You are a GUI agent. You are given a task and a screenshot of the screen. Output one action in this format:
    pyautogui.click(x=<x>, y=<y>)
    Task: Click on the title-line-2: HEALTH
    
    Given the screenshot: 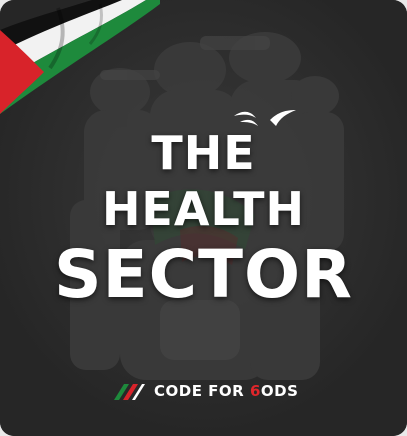 What is the action you would take?
    pyautogui.click(x=203, y=209)
    